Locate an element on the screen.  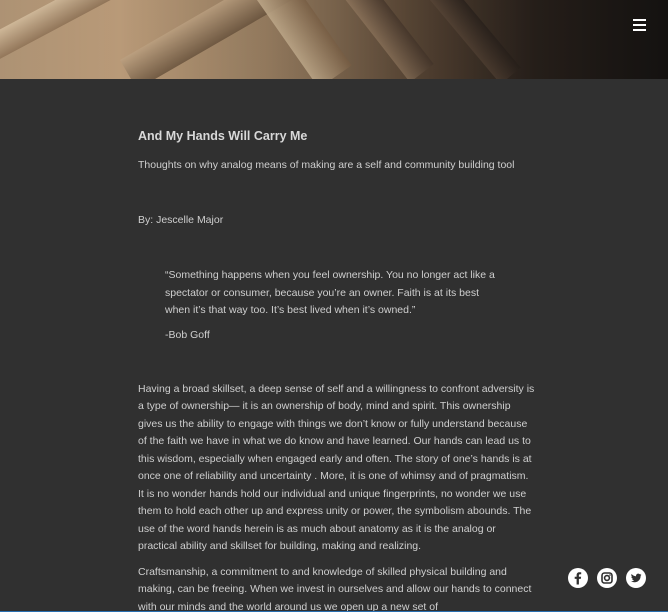
social-links is located at coordinates (607, 578).